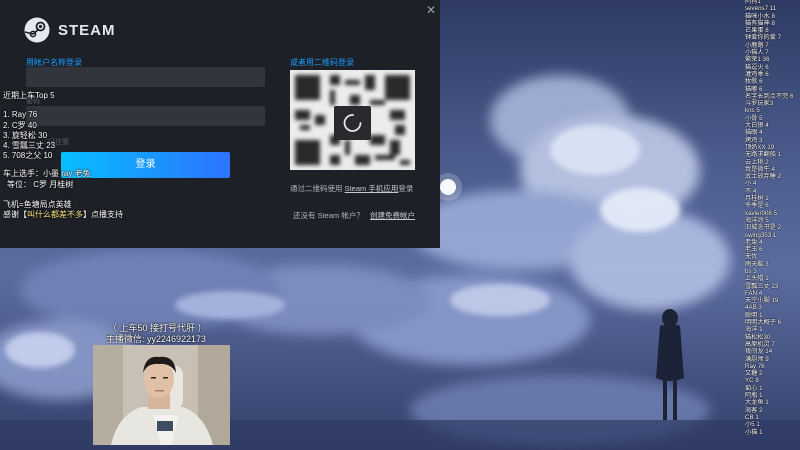 The width and height of the screenshot is (800, 450). I want to click on ticker-item: 小猫 1, so click(754, 432).